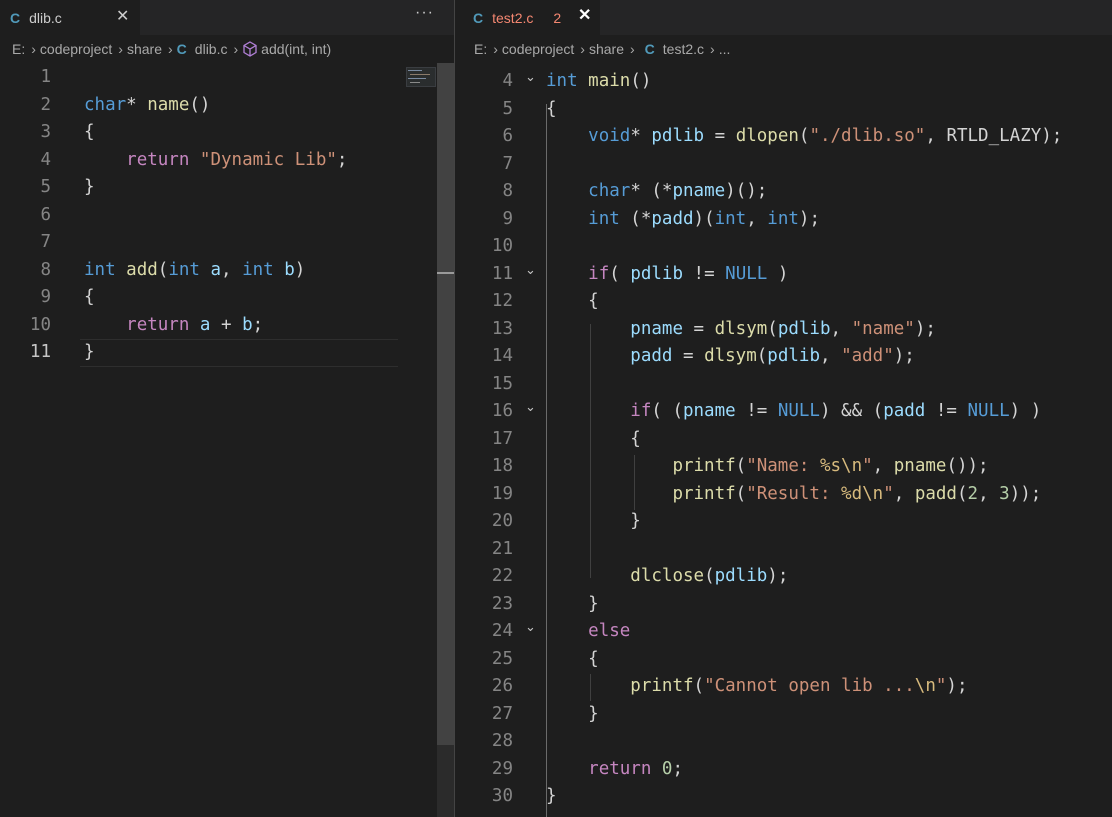 This screenshot has height=817, width=1112. I want to click on code-text: }, so click(89, 188).